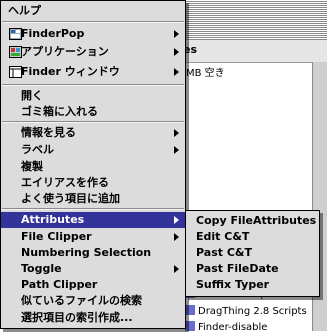 Image resolution: width=327 pixels, height=333 pixels. What do you see at coordinates (237, 268) in the screenshot?
I see `submenu-item-label: Past FileDate` at bounding box center [237, 268].